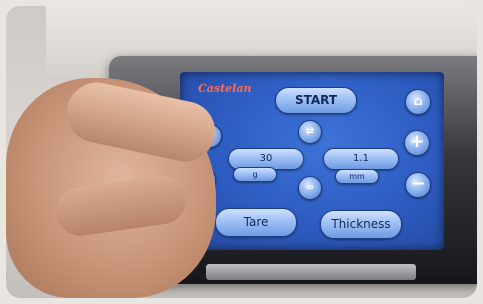 The width and height of the screenshot is (483, 304). Describe the element at coordinates (225, 88) in the screenshot. I see `brand-logo: Castelan` at that location.